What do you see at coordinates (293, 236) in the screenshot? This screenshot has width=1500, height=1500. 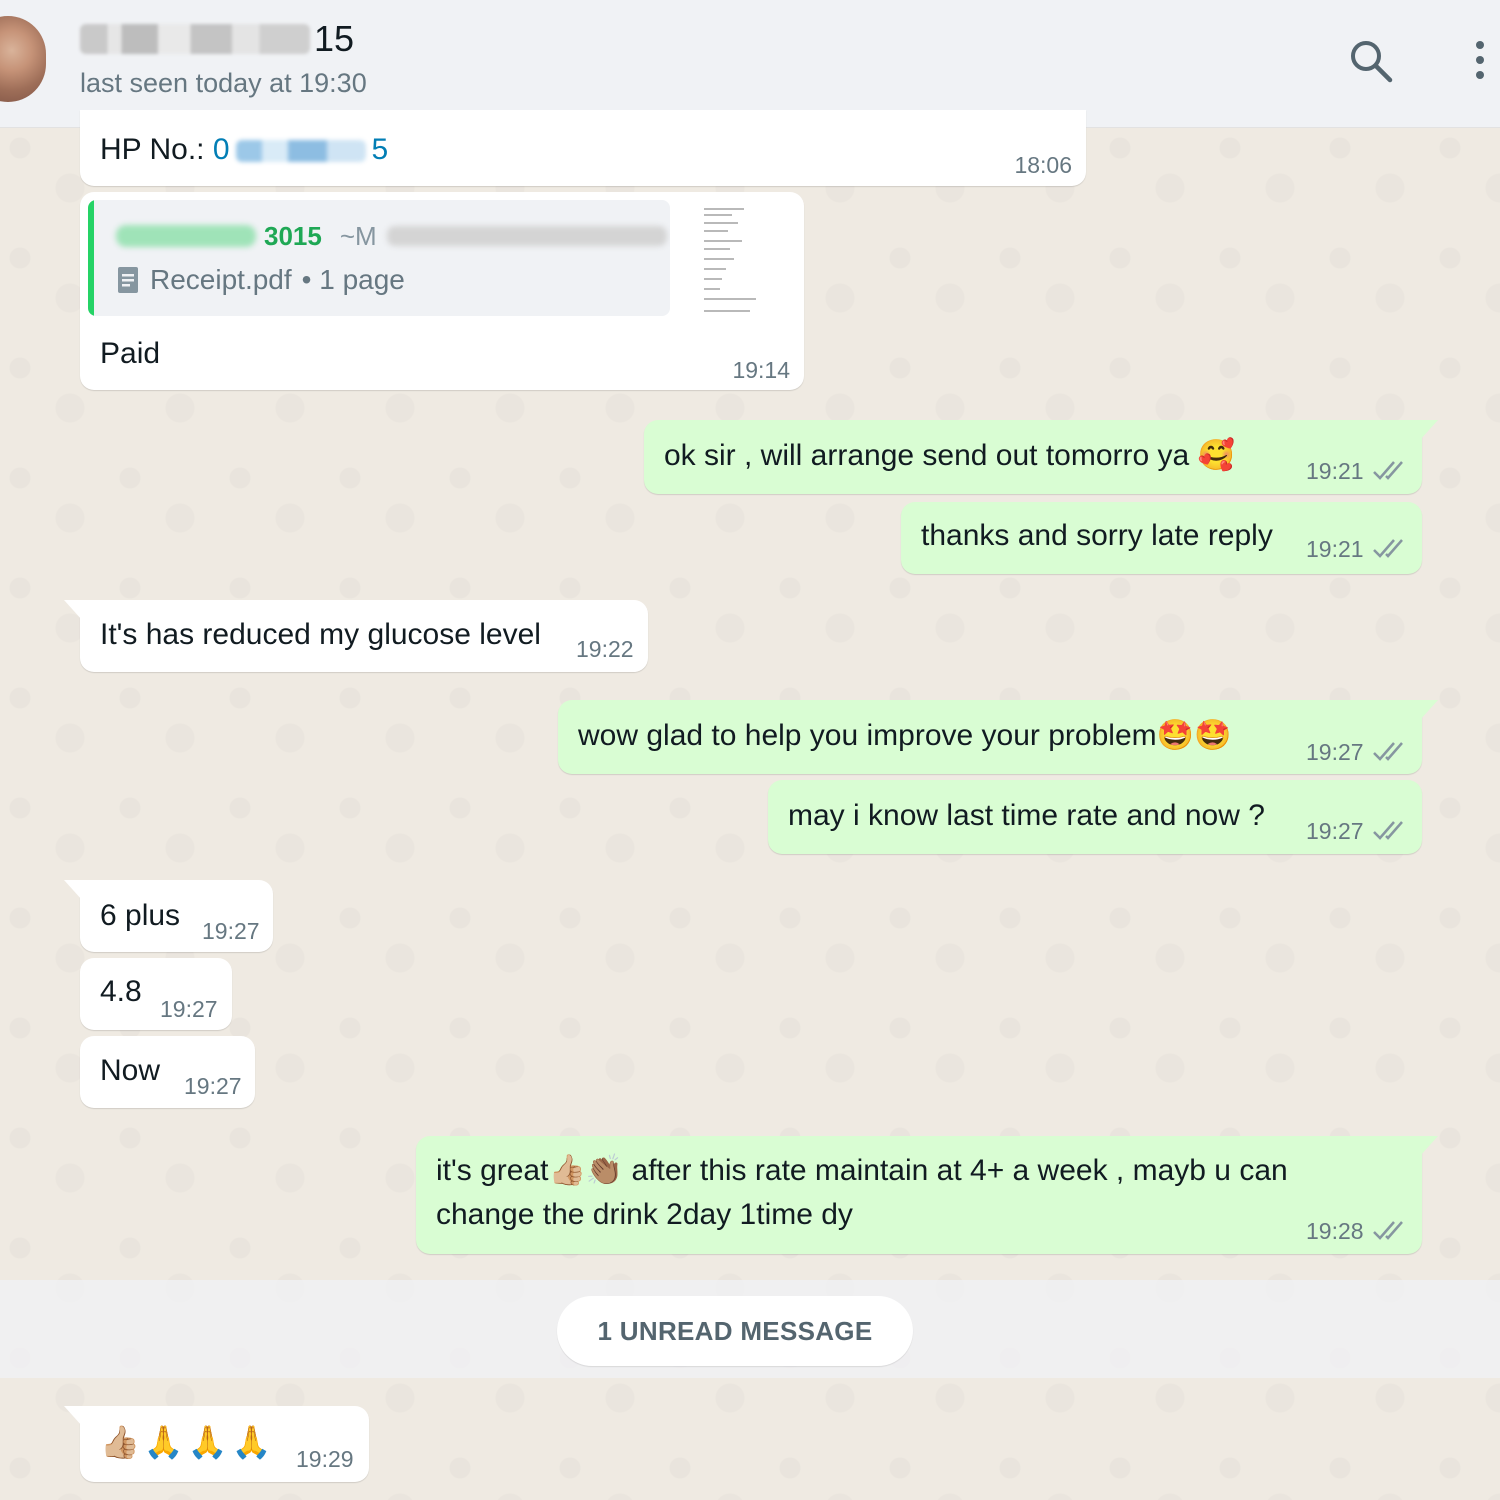 I see `sender-suffix: 3015` at bounding box center [293, 236].